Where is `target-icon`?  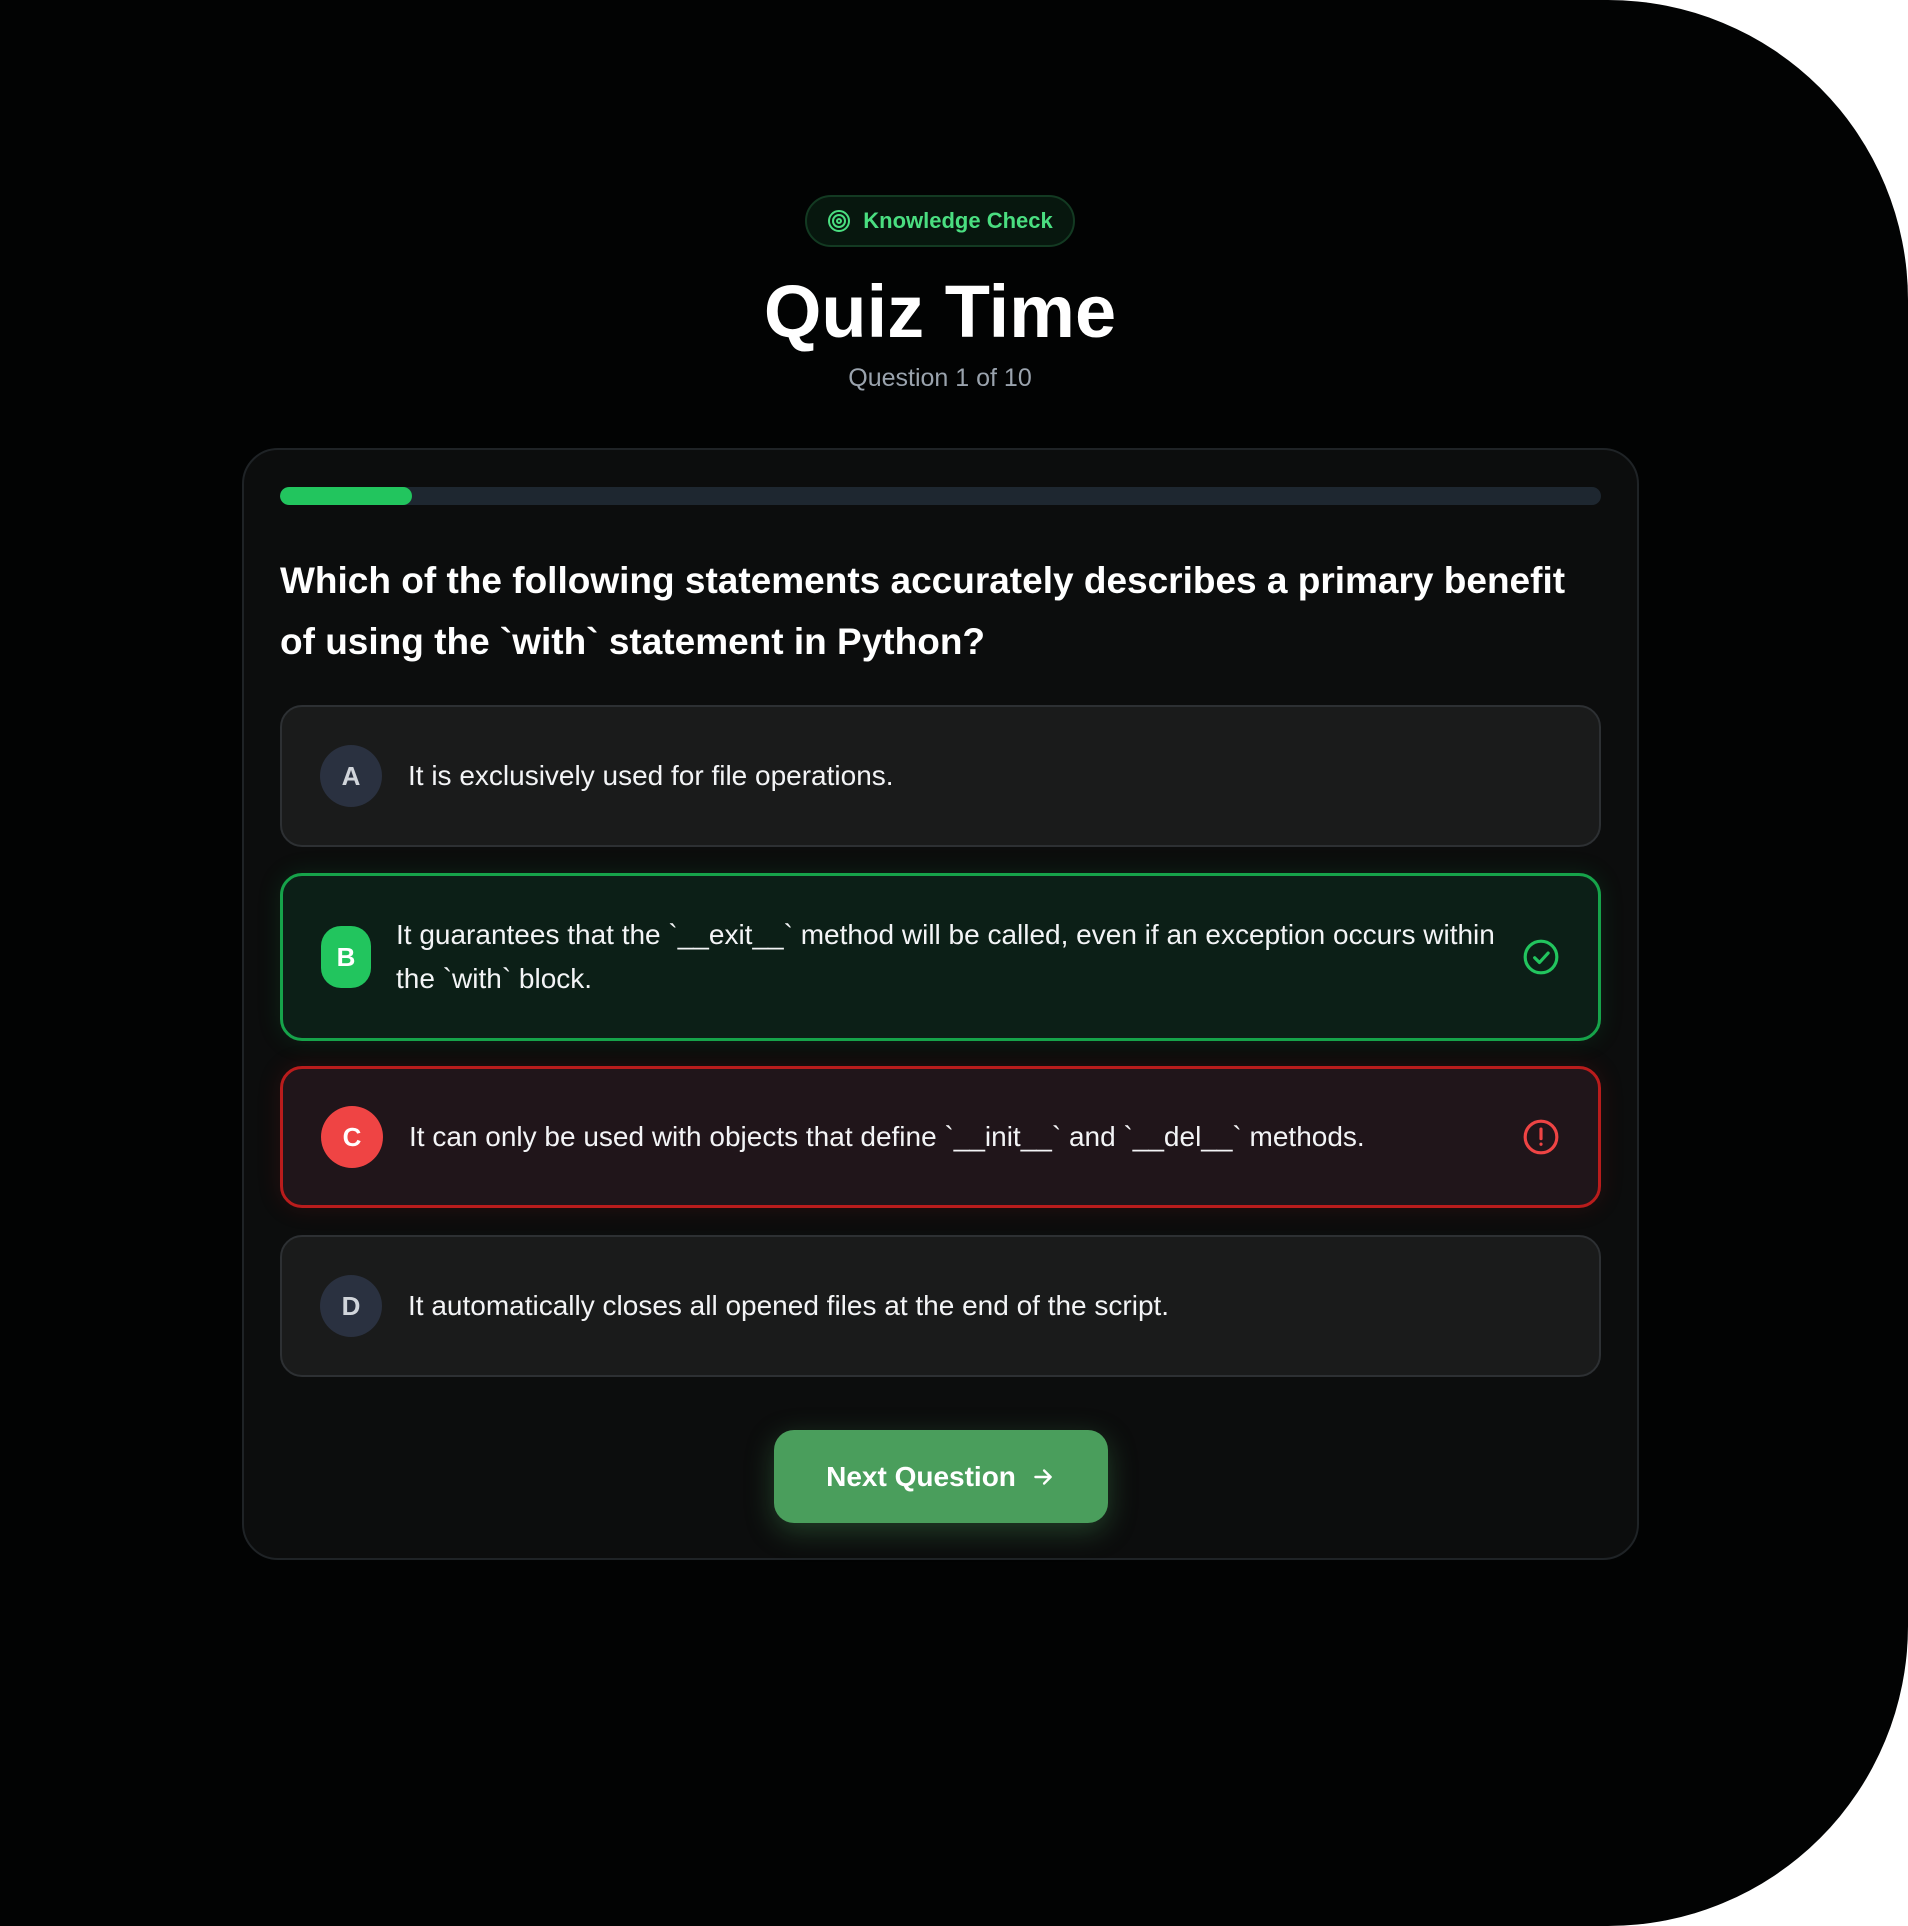 target-icon is located at coordinates (839, 221).